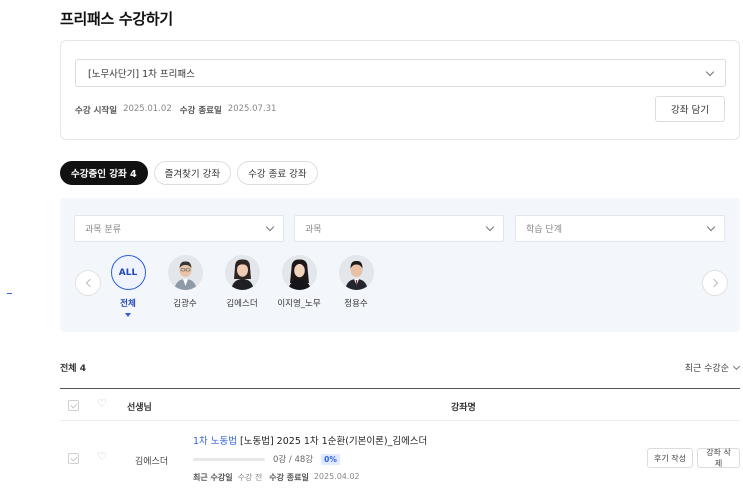 This screenshot has width=743, height=489. What do you see at coordinates (104, 173) in the screenshot?
I see `tab-in-progress: 수강중인 강좌 4` at bounding box center [104, 173].